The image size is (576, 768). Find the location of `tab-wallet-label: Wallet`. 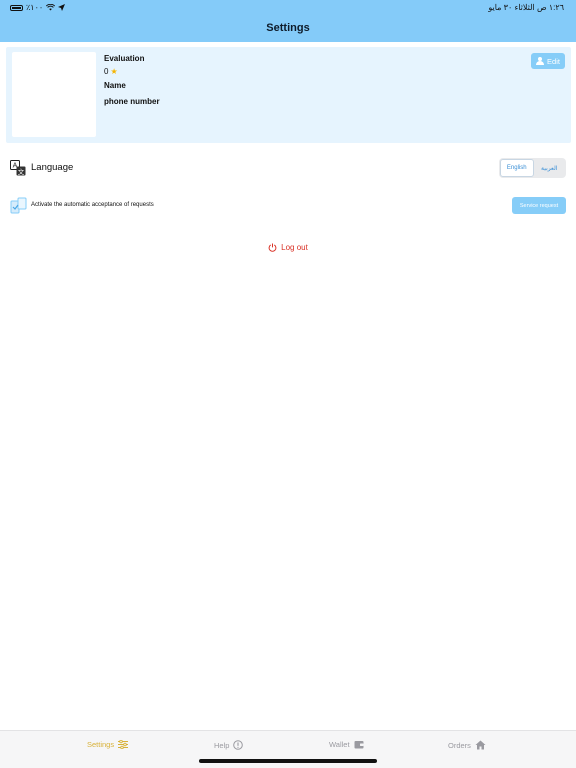

tab-wallet-label: Wallet is located at coordinates (339, 744).